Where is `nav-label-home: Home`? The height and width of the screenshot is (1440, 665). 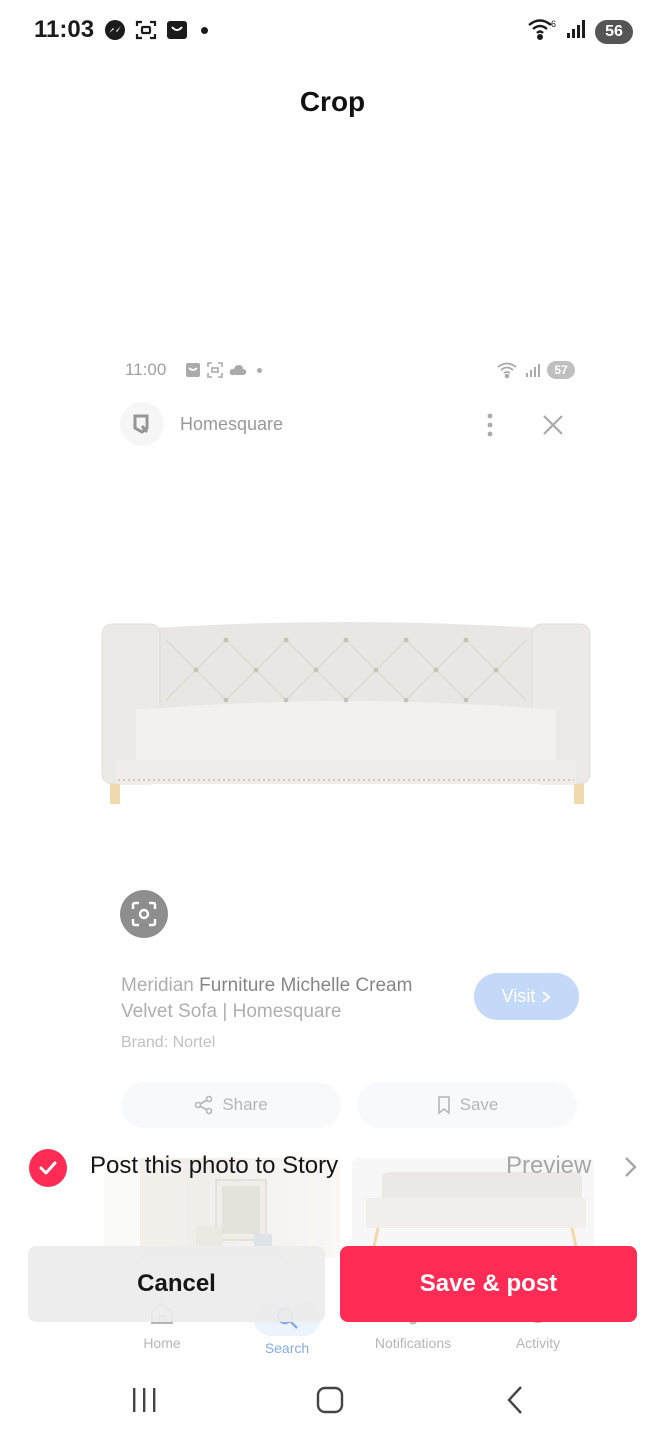 nav-label-home: Home is located at coordinates (162, 1343).